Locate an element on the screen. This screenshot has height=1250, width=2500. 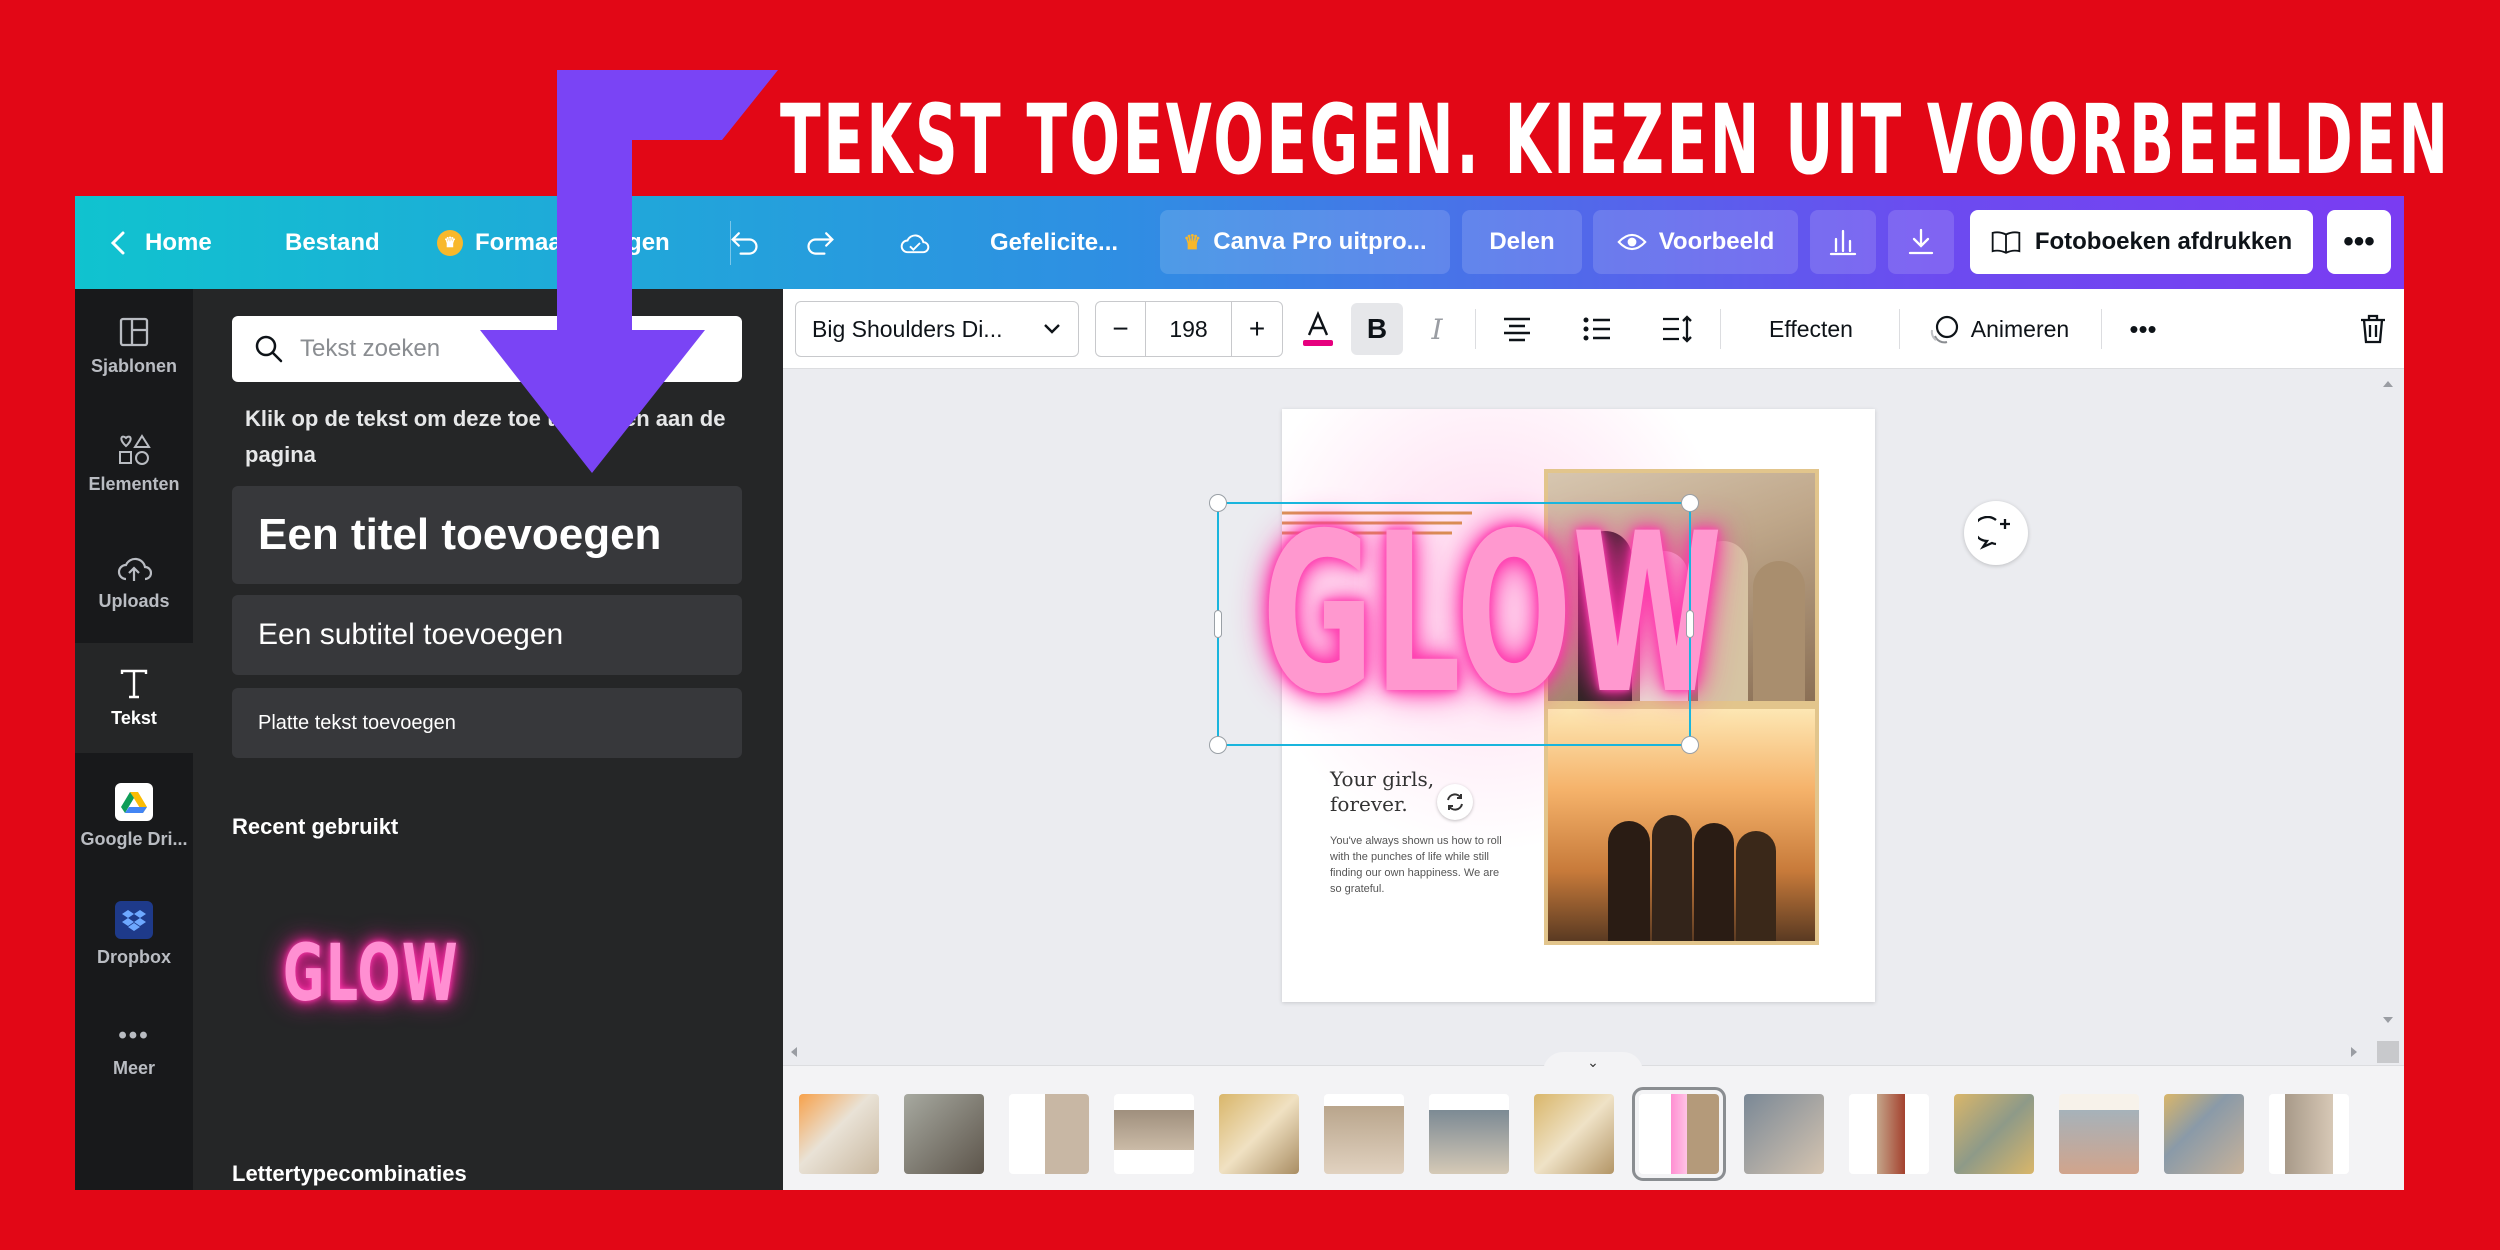
italic-button: I is located at coordinates (1437, 329).